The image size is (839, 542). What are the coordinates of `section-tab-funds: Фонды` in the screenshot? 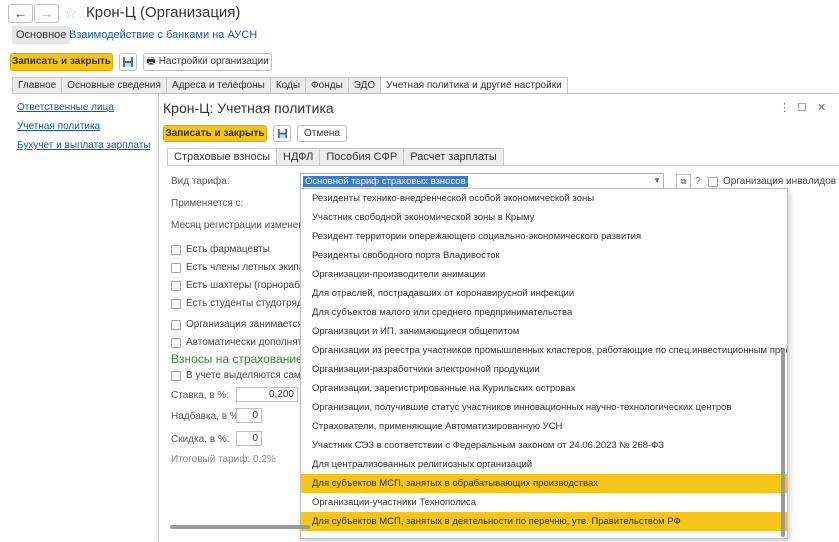 It's located at (327, 85).